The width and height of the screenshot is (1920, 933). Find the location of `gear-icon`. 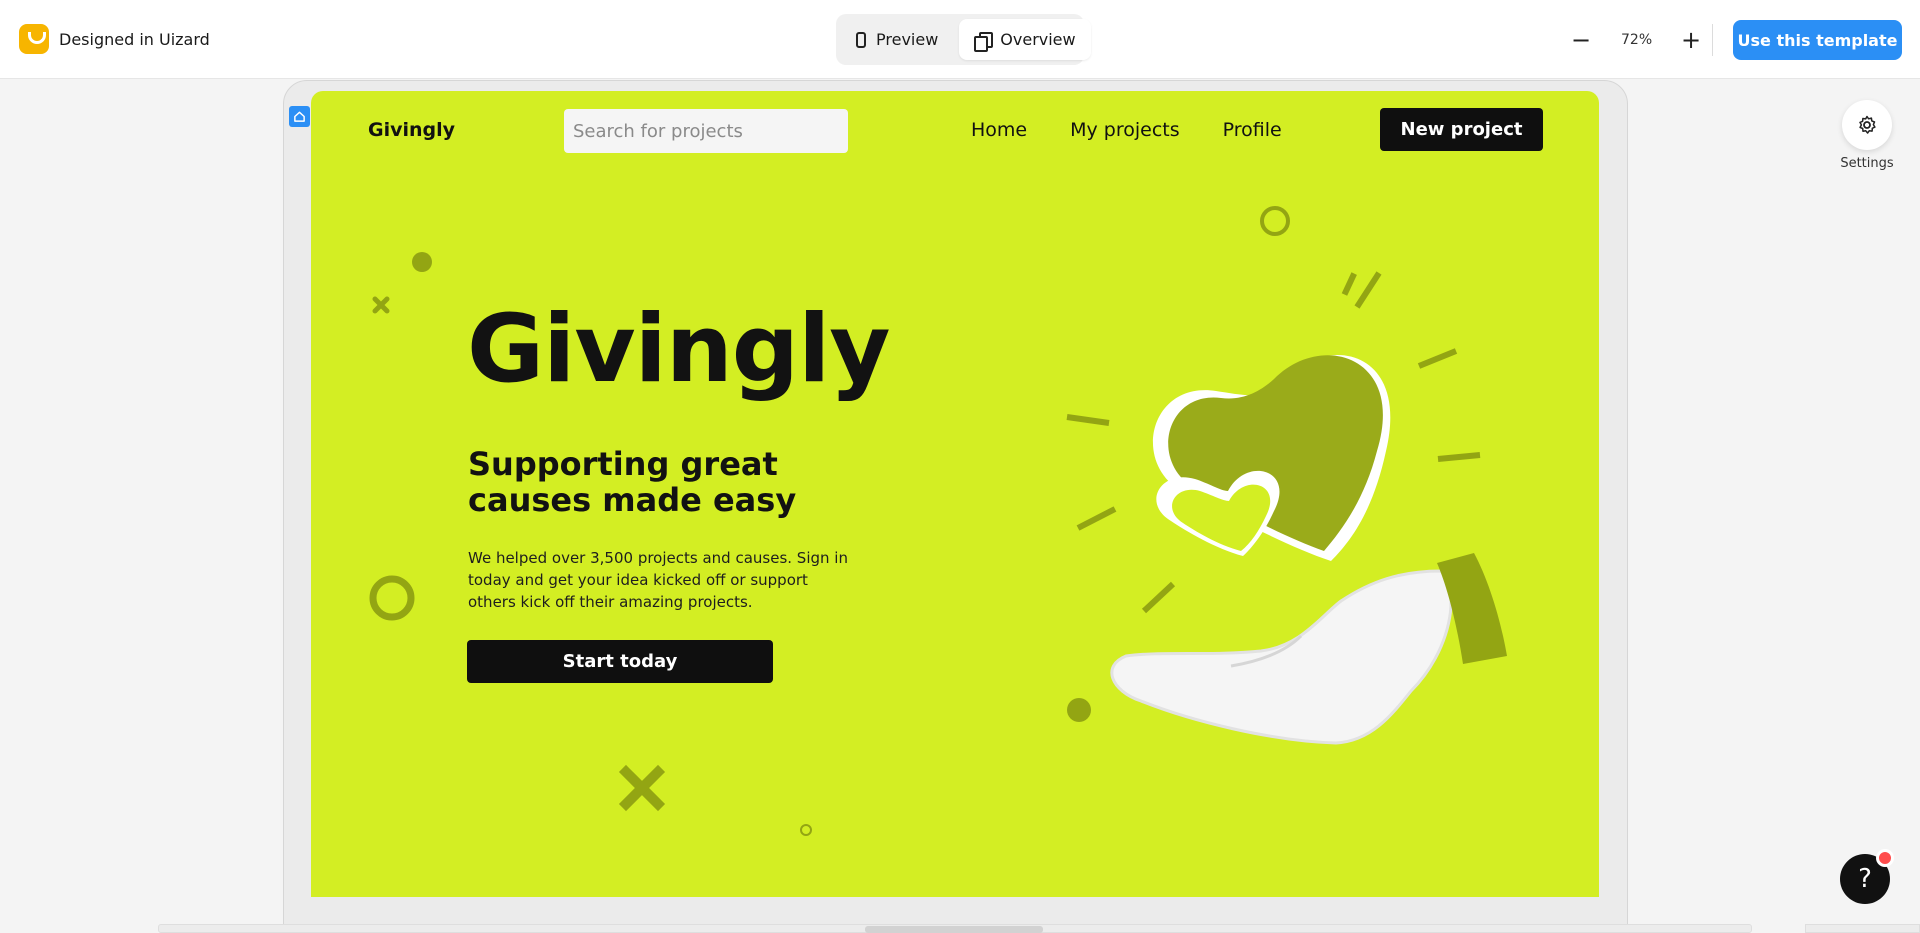

gear-icon is located at coordinates (1867, 124).